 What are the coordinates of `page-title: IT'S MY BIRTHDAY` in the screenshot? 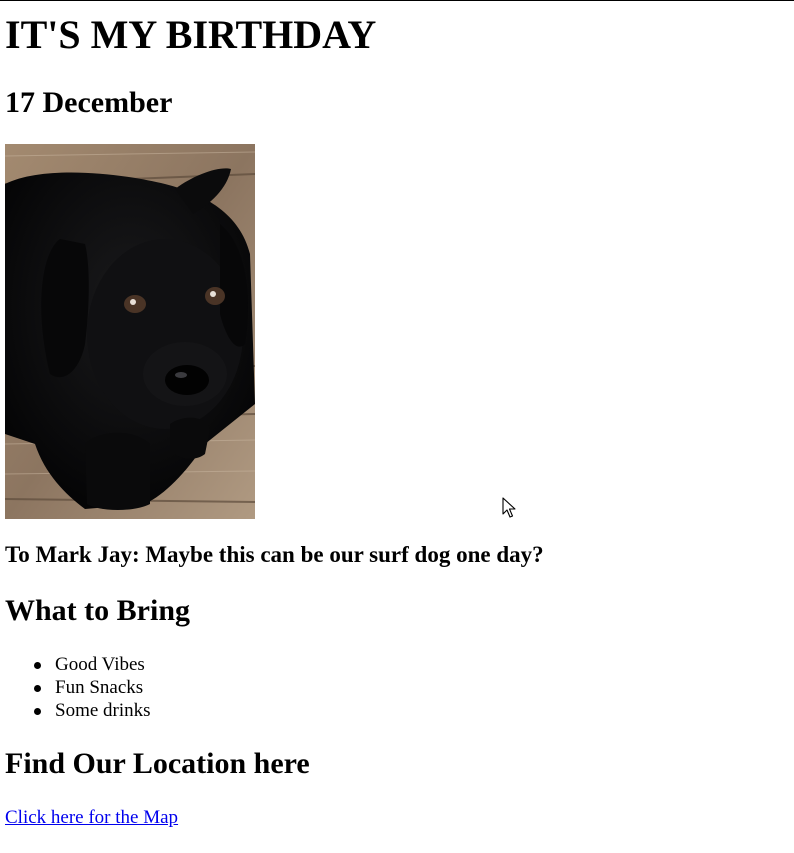 It's located at (191, 34).